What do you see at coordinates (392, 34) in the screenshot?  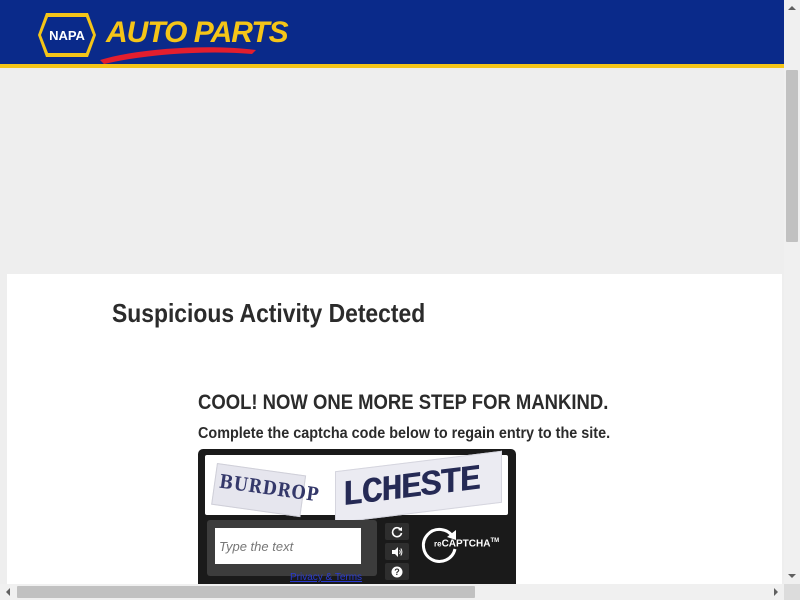 I see `site-header: NAPA AUTO PARTS` at bounding box center [392, 34].